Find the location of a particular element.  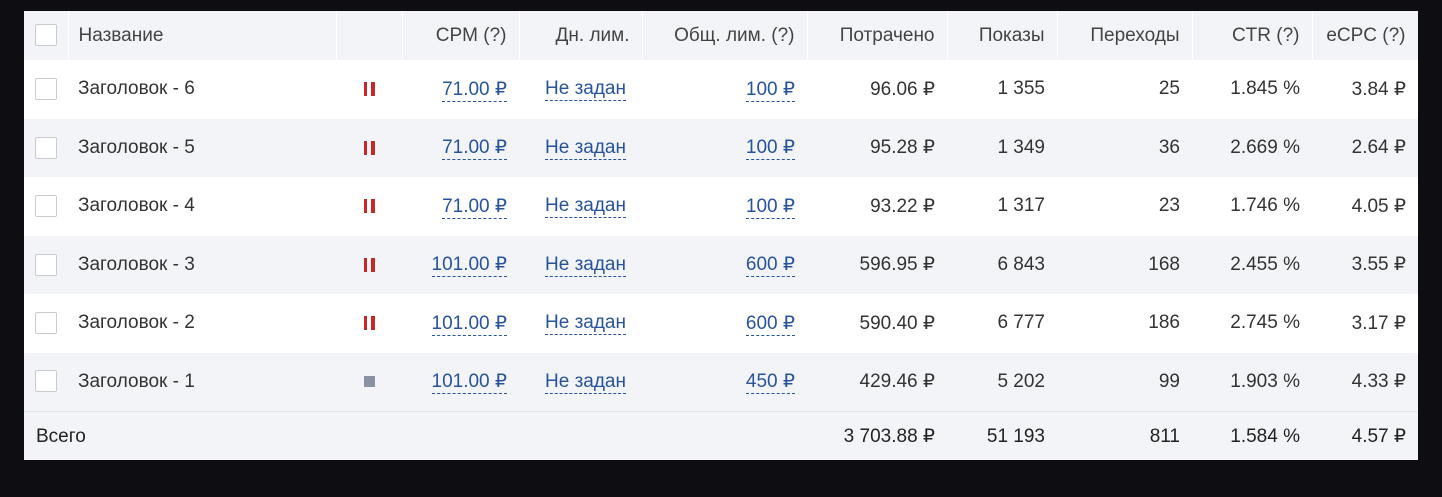

total-ecpc: 4.57 ₽ is located at coordinates (1378, 437).